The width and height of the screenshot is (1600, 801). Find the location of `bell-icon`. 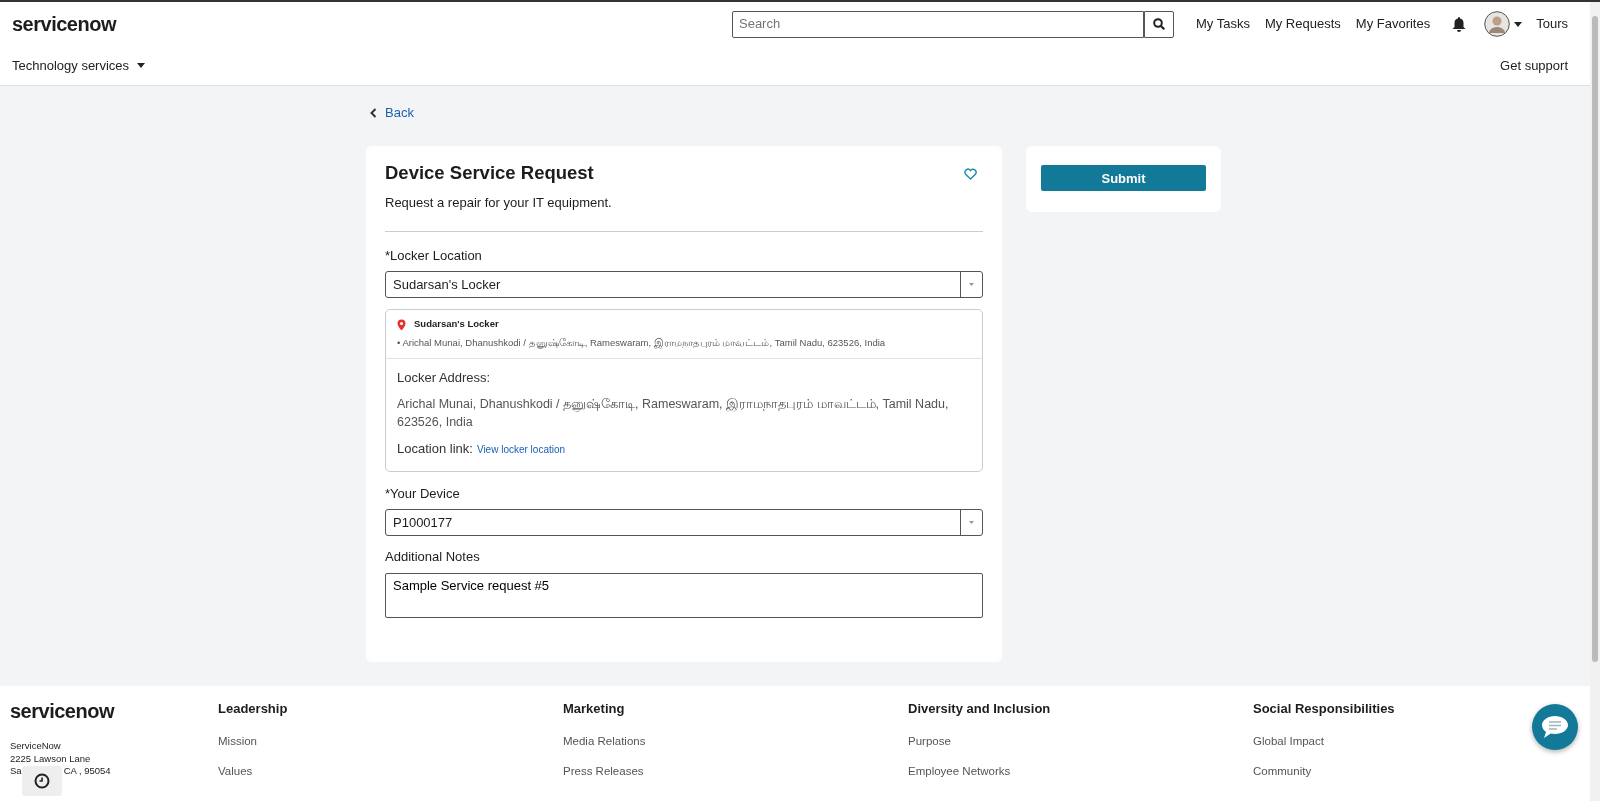

bell-icon is located at coordinates (1459, 24).